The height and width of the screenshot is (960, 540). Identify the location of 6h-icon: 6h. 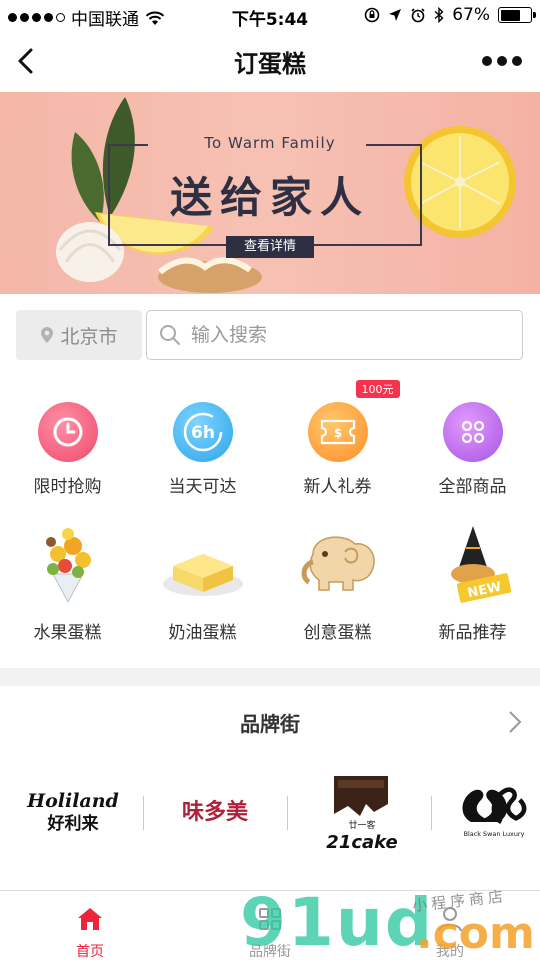
(202, 432).